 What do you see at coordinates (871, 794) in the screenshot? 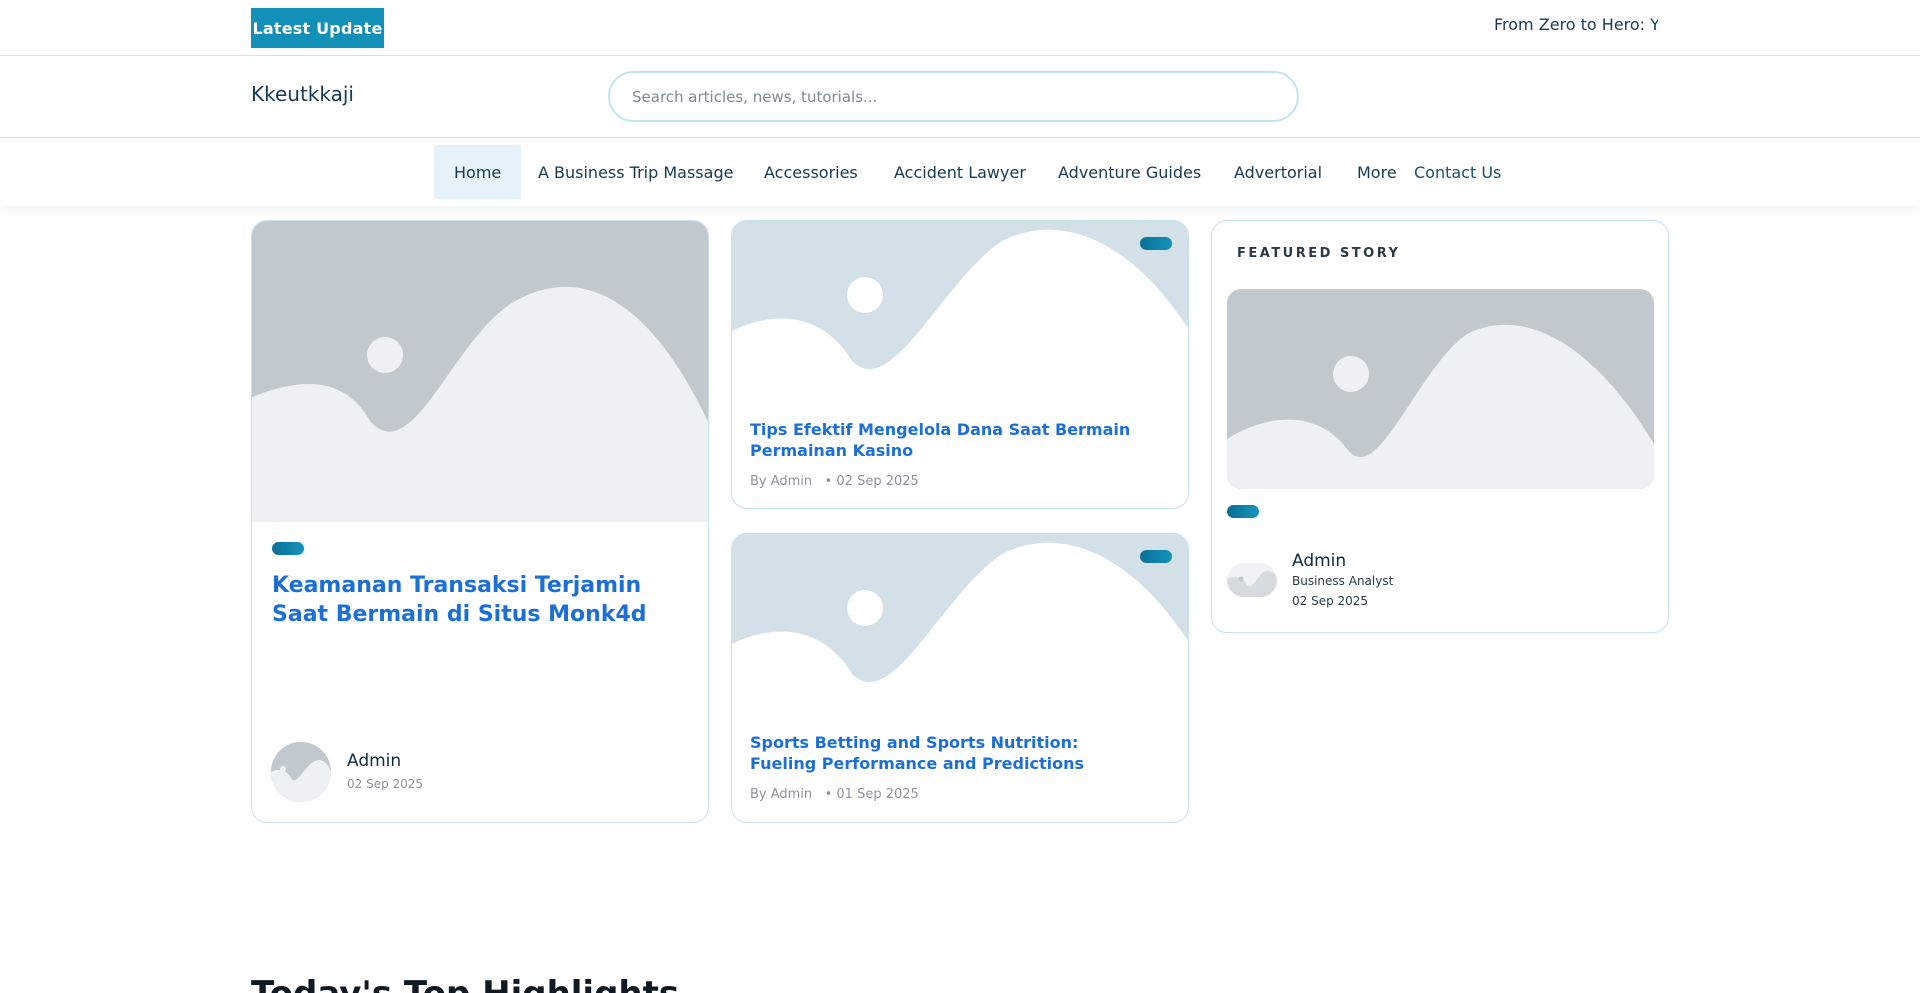
I see `post-date: • 01 Sep 2025` at bounding box center [871, 794].